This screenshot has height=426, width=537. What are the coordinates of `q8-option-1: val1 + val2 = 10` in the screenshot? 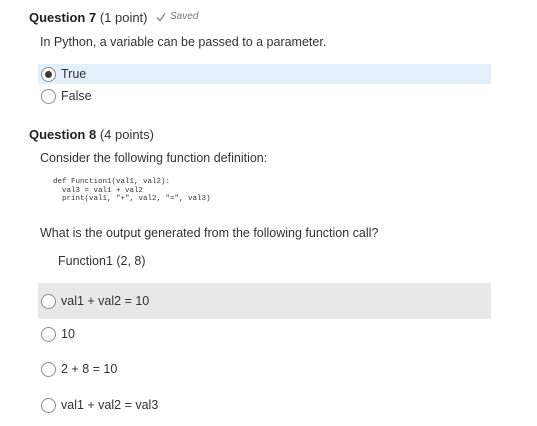 It's located at (264, 301).